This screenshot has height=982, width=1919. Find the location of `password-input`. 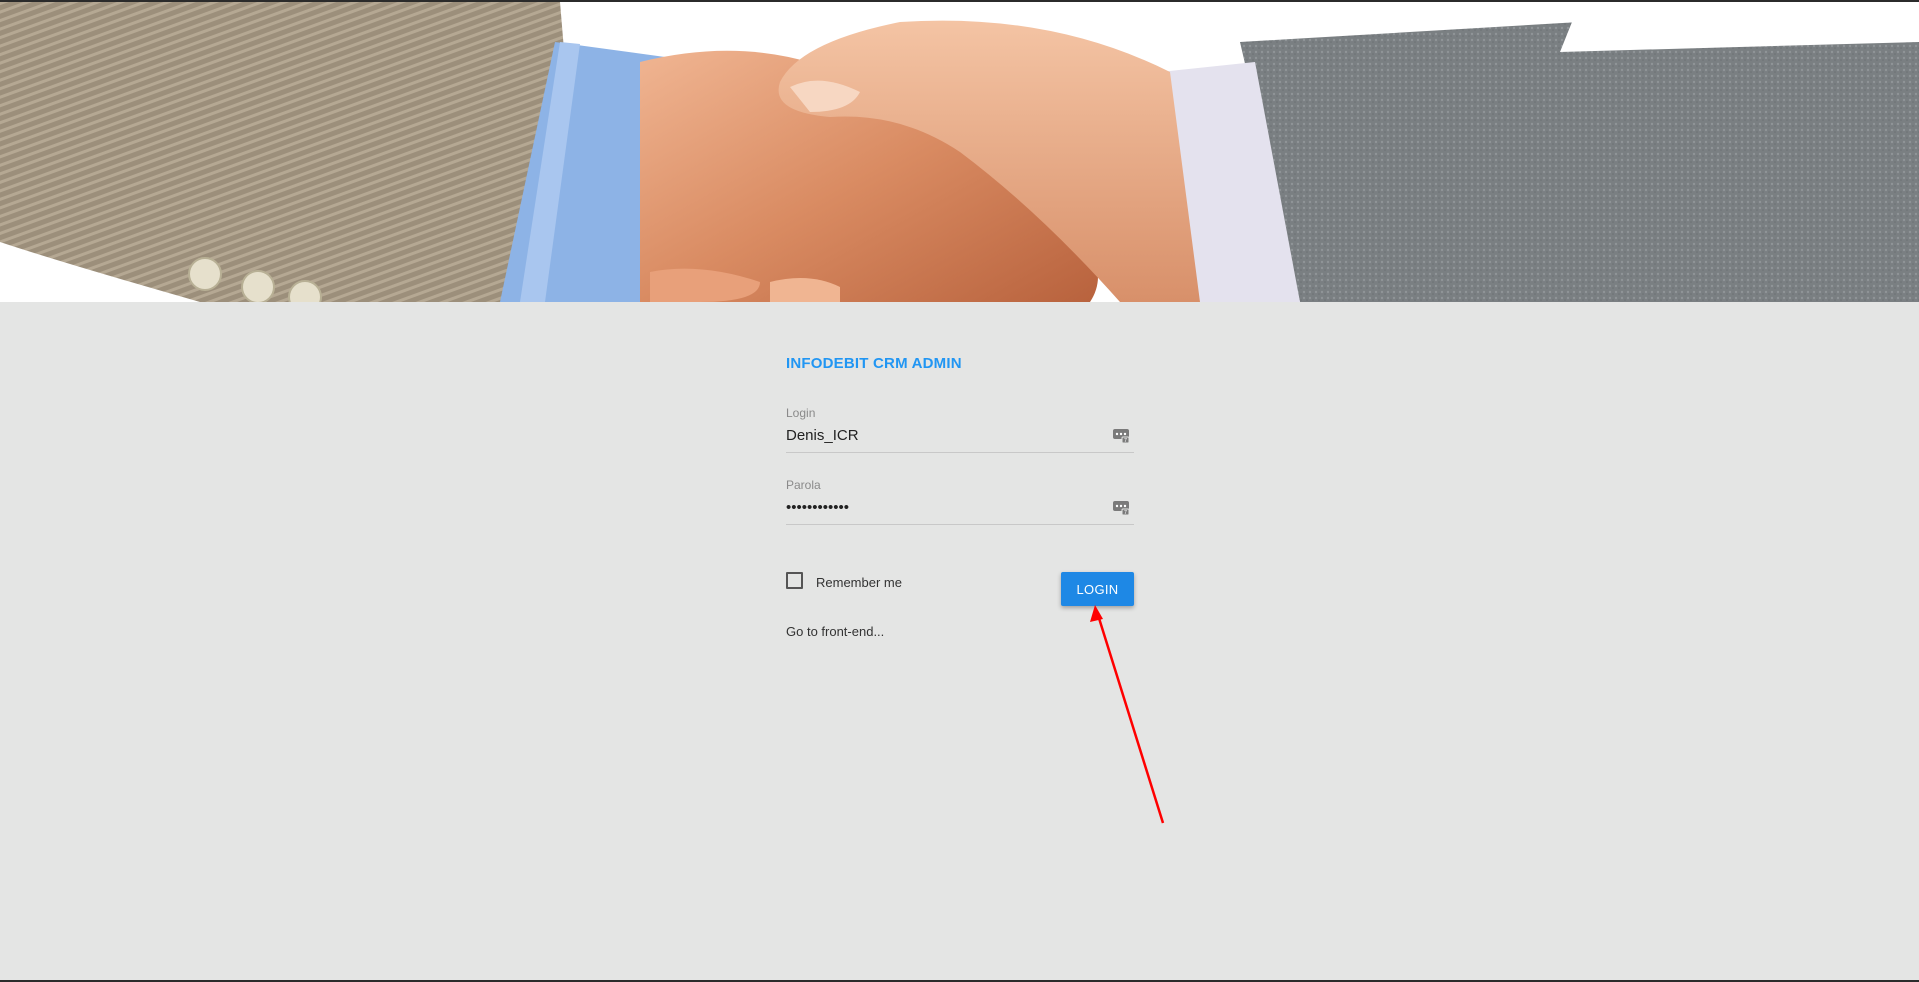

password-input is located at coordinates (941, 507).